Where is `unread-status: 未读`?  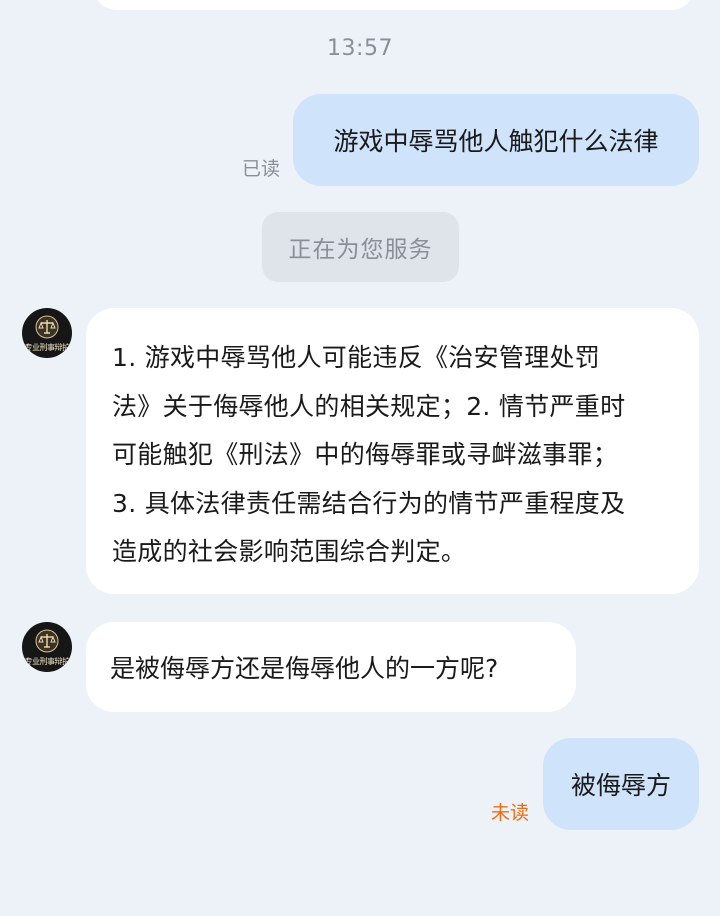 unread-status: 未读 is located at coordinates (510, 813).